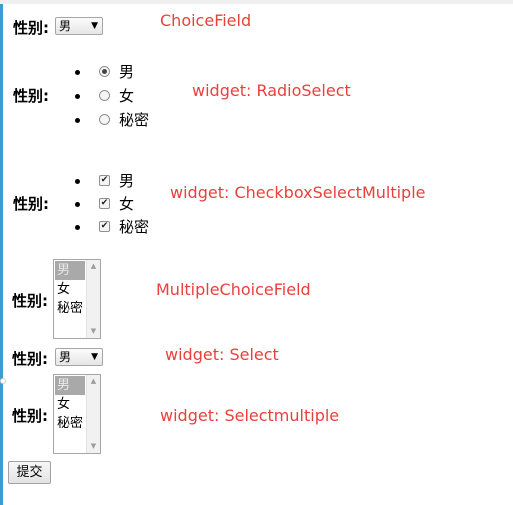  What do you see at coordinates (298, 192) in the screenshot?
I see `checkboxselectmultiple-note: widget: CheckboxSelectMultiple` at bounding box center [298, 192].